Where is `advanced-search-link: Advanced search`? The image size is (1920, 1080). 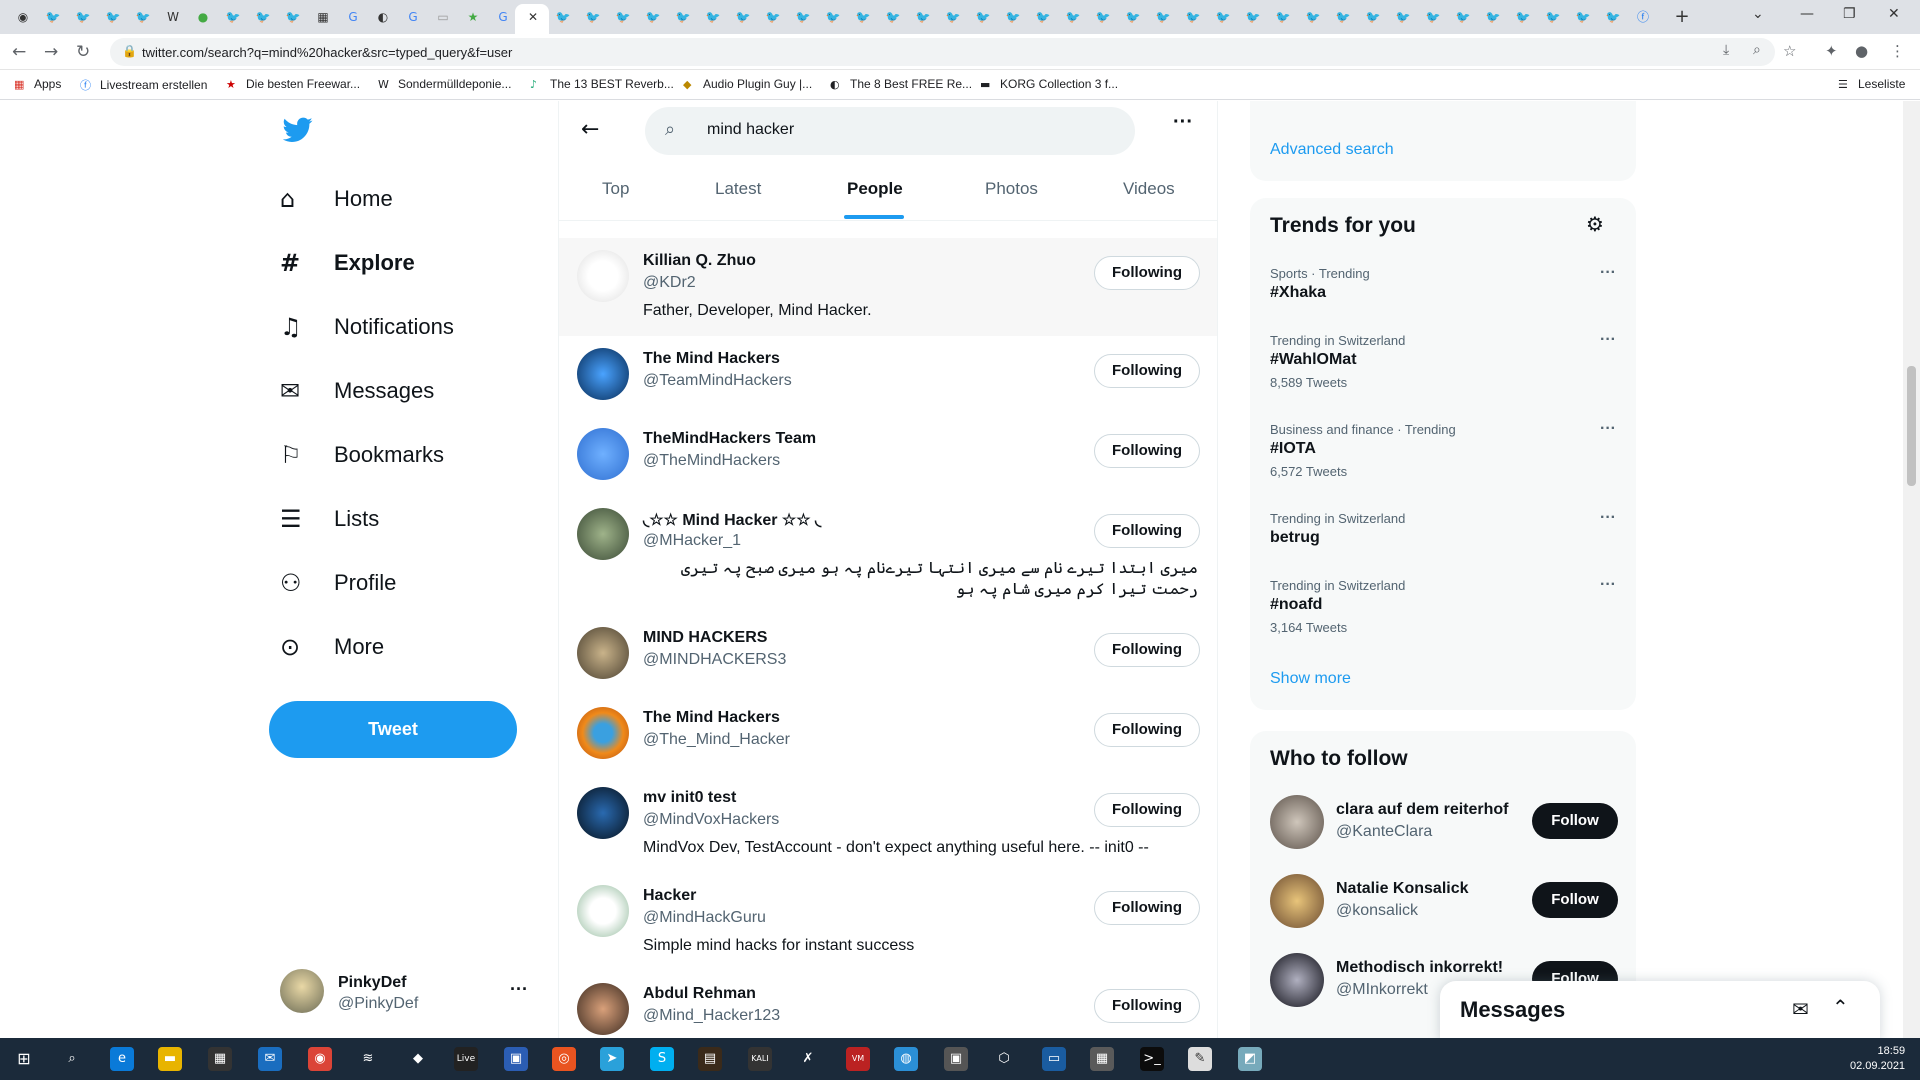 advanced-search-link: Advanced search is located at coordinates (1332, 150).